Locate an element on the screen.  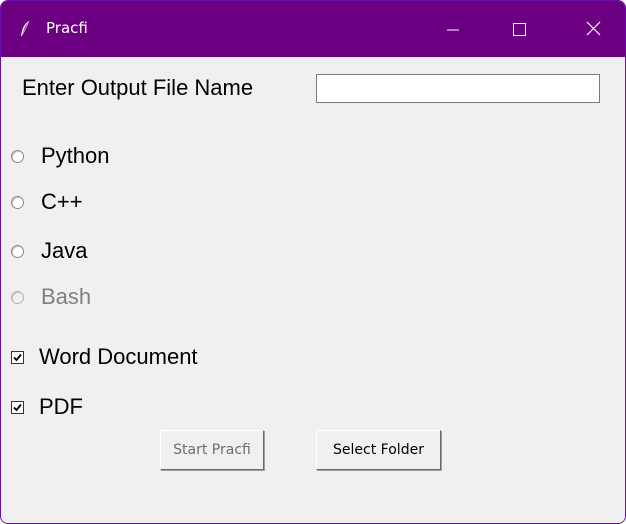
radio-java: Java is located at coordinates (49, 251).